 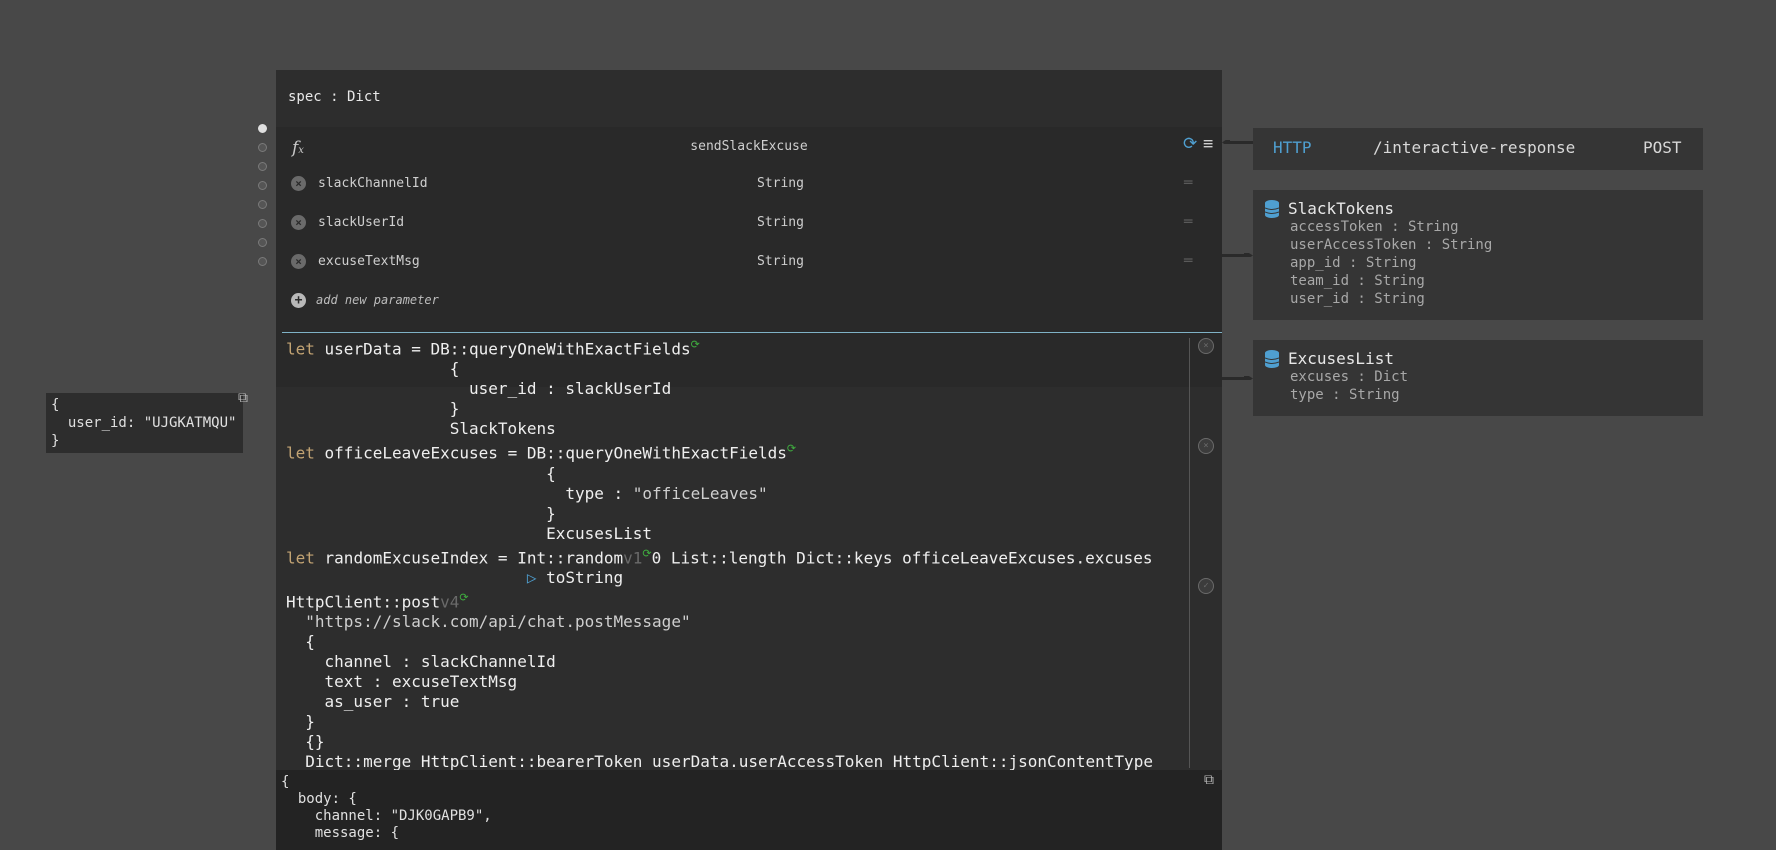 What do you see at coordinates (749, 224) in the screenshot?
I see `param-row: × slackUserId String ═` at bounding box center [749, 224].